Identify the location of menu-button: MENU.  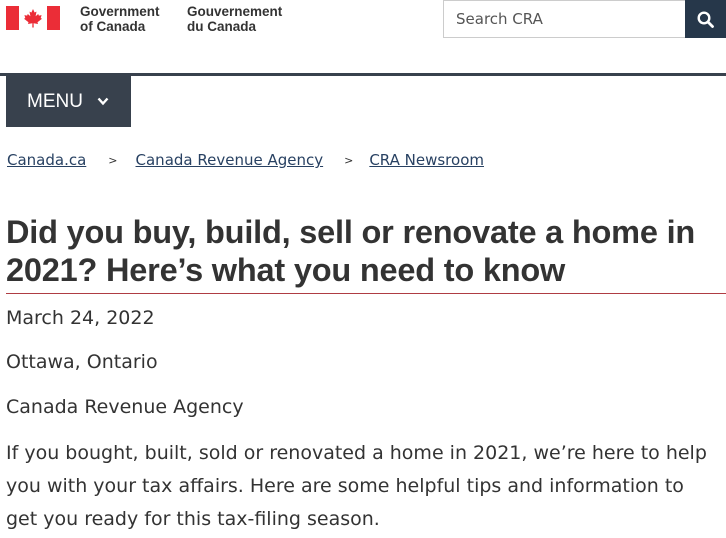
(68, 101).